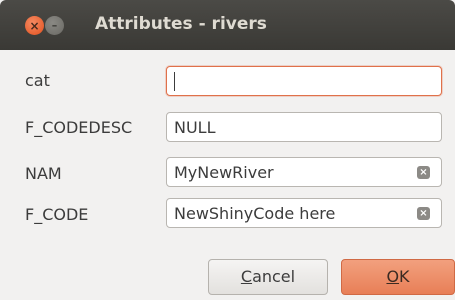 The image size is (455, 300). What do you see at coordinates (274, 276) in the screenshot?
I see `cancel-label: ancel` at bounding box center [274, 276].